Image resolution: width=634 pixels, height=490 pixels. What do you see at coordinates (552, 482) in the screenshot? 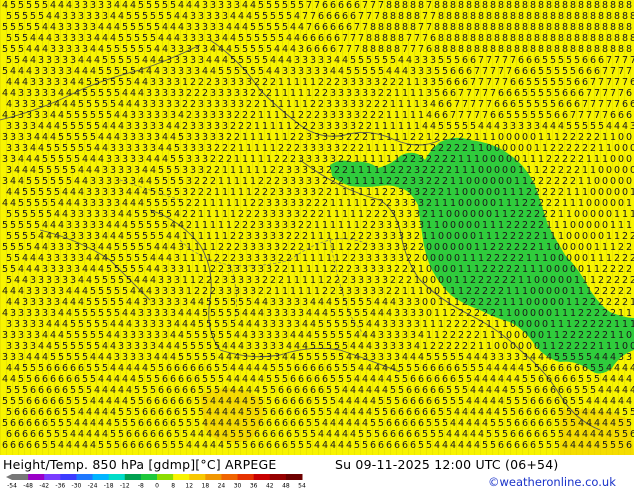
I see `site-credit: ©weatheronline.co.uk` at bounding box center [552, 482].